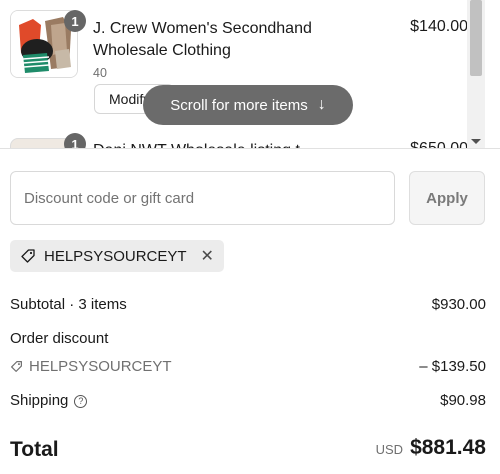 This screenshot has height=474, width=500. What do you see at coordinates (59, 338) in the screenshot?
I see `order-discount-label: Order discount` at bounding box center [59, 338].